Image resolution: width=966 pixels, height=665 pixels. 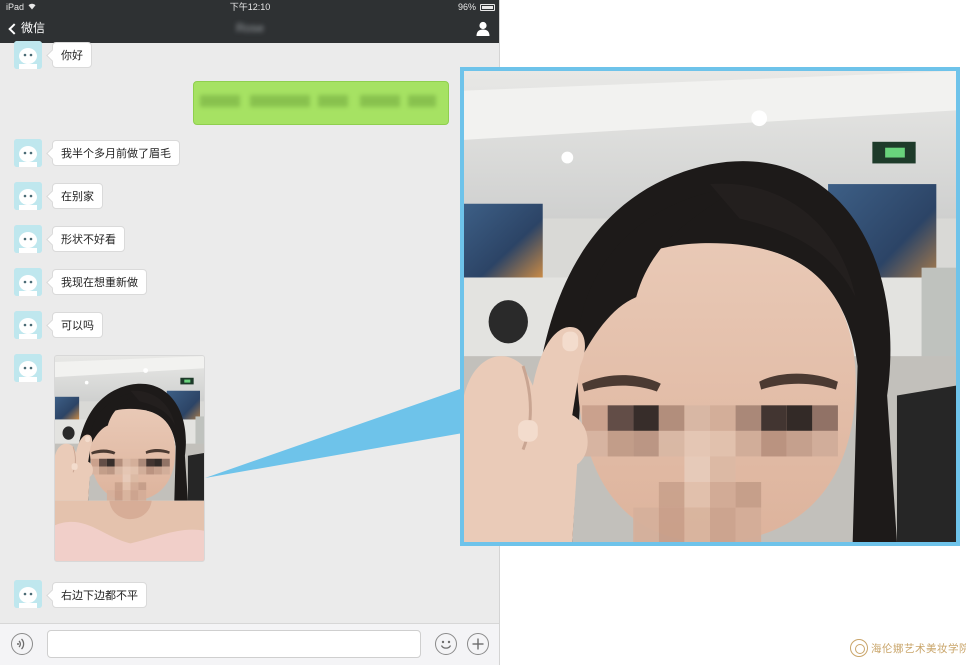 I want to click on message-bubble: 我半个多月前做了眉毛, so click(x=116, y=153).